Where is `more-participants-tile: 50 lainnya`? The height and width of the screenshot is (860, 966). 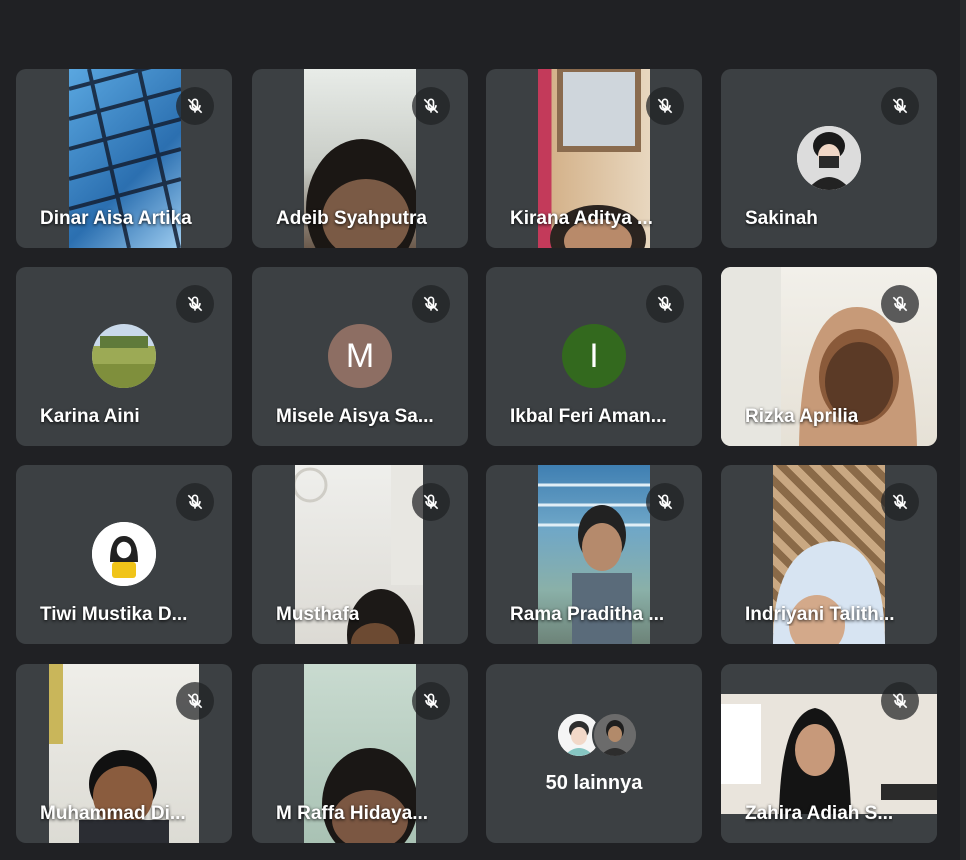
more-participants-tile: 50 lainnya is located at coordinates (594, 753).